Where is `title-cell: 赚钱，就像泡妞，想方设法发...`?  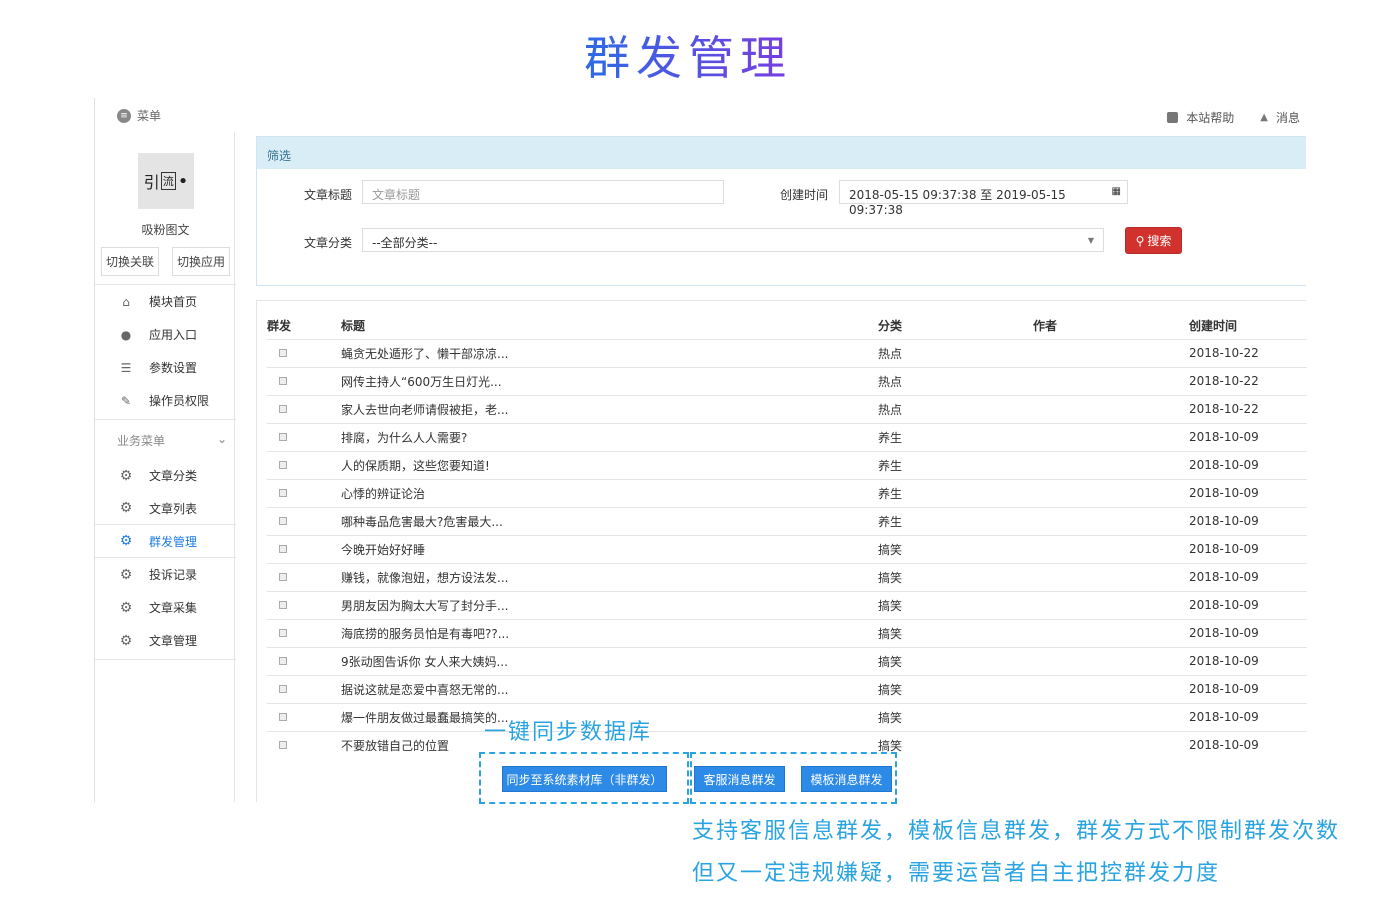 title-cell: 赚钱，就像泡妞，想方设法发... is located at coordinates (609, 576).